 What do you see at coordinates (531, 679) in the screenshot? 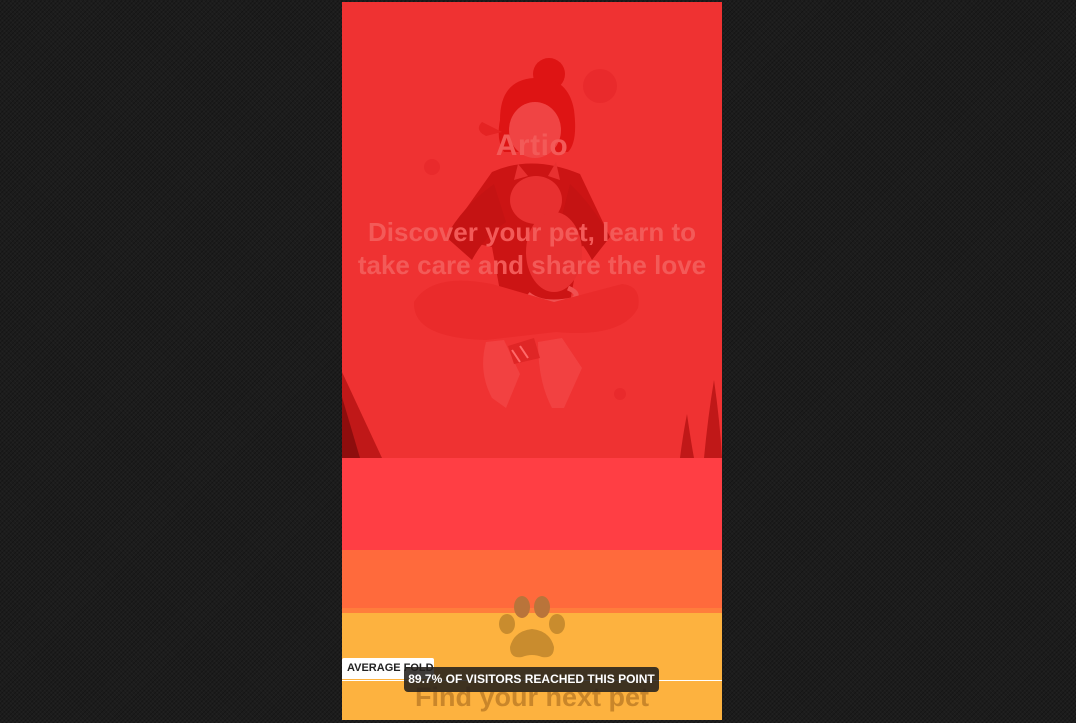
I see `visitors-reached-tooltip: 89.7% OF VISITORS REACHED THIS POINT` at bounding box center [531, 679].